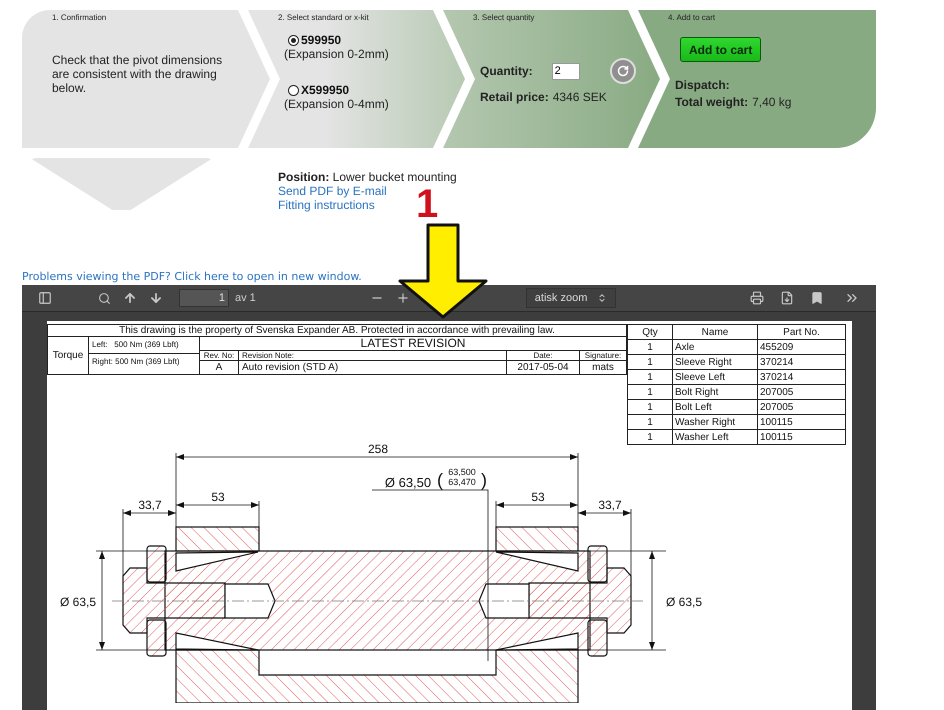  Describe the element at coordinates (715, 347) in the screenshot. I see `table-cell: Axle` at that location.